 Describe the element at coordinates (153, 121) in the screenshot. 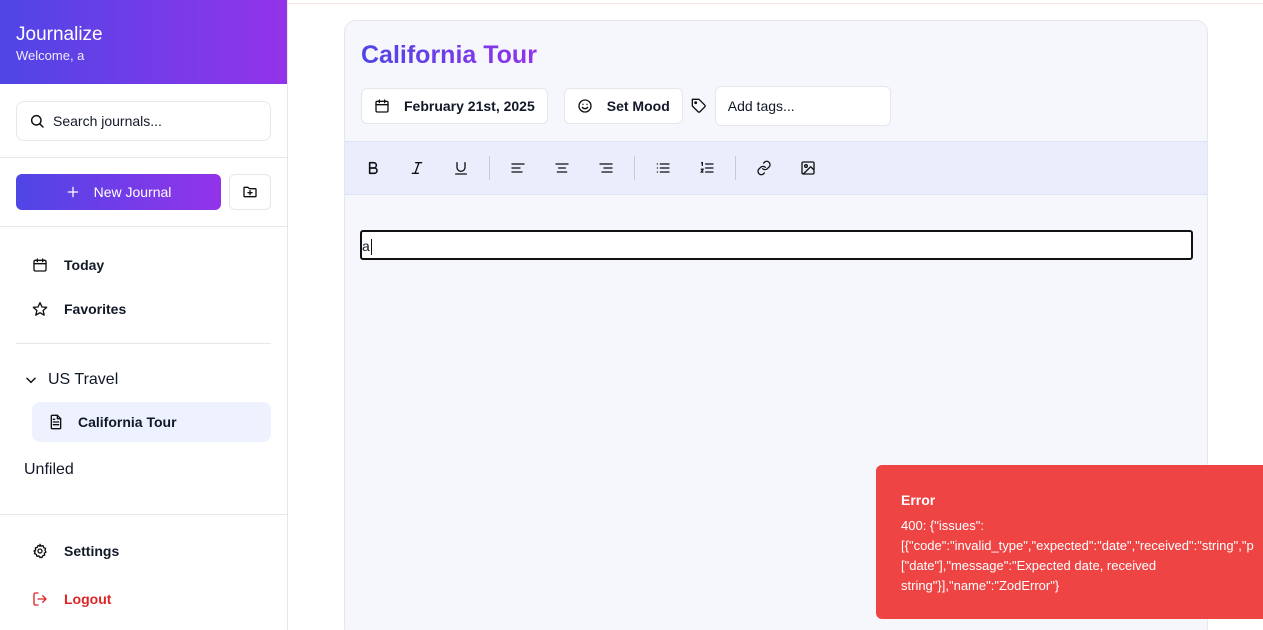

I see `search-input` at that location.